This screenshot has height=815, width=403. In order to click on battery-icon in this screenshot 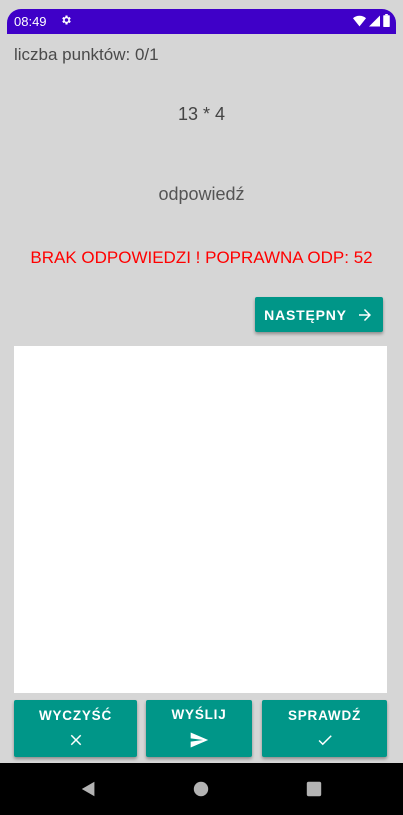, I will do `click(386, 20)`.